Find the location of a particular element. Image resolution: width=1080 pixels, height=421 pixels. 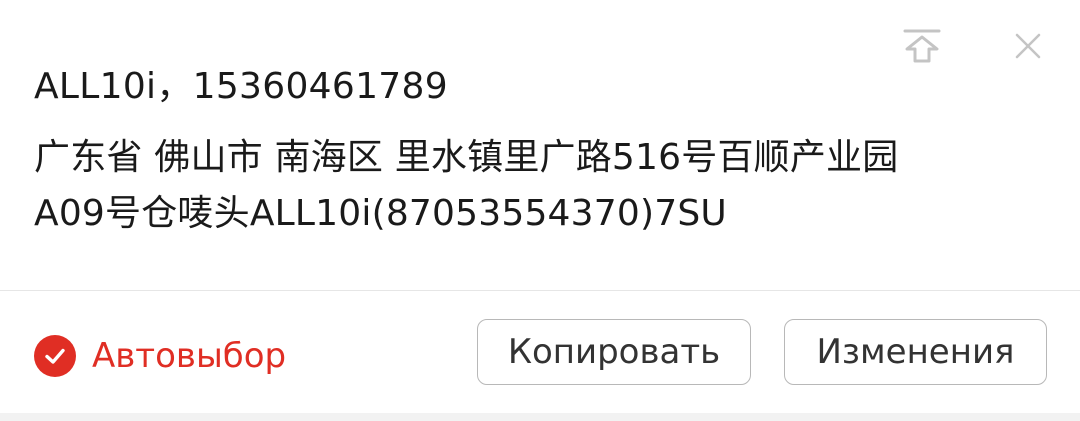

checkmark-icon is located at coordinates (55, 356).